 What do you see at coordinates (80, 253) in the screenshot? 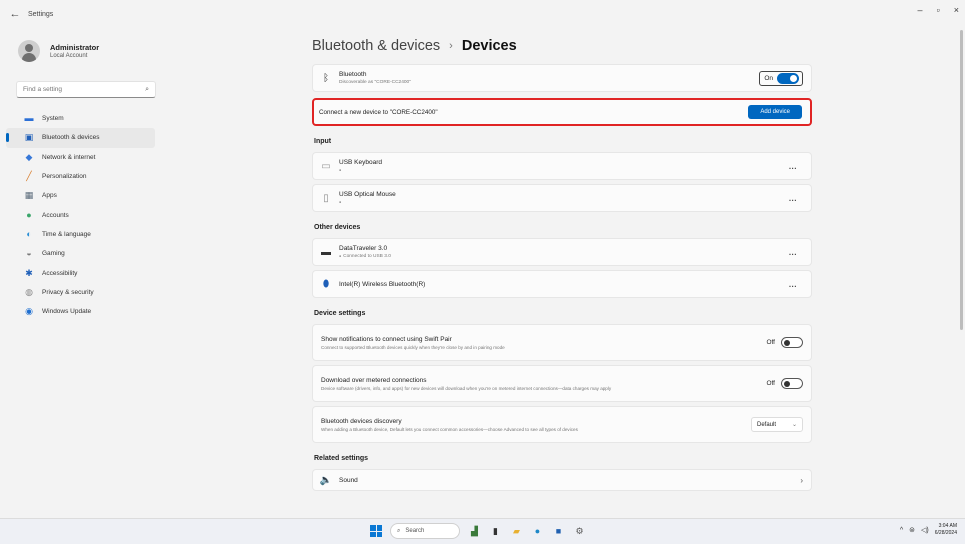
I see `sidebar-item-gaming: ◒ Gaming` at bounding box center [80, 253].